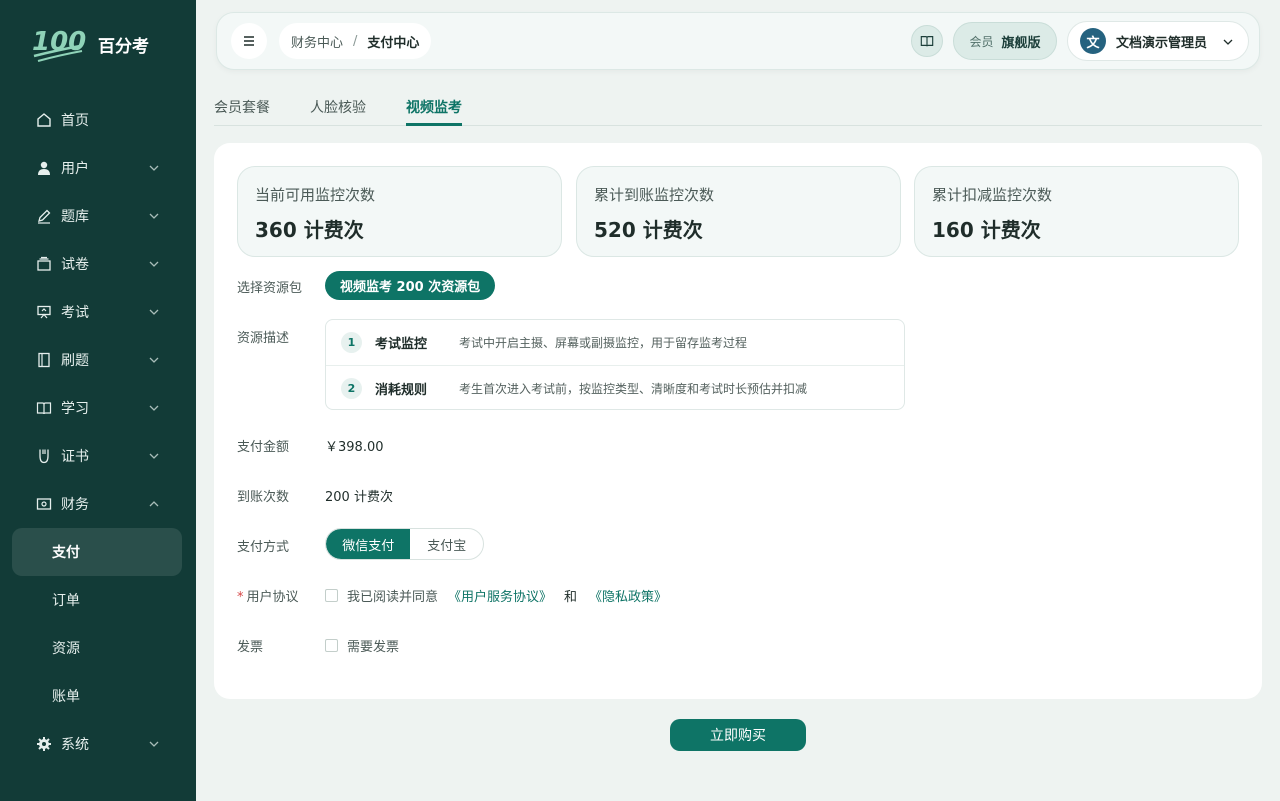 This screenshot has width=1280, height=801. Describe the element at coordinates (75, 265) in the screenshot. I see `sidebar-item-label: 试卷` at that location.